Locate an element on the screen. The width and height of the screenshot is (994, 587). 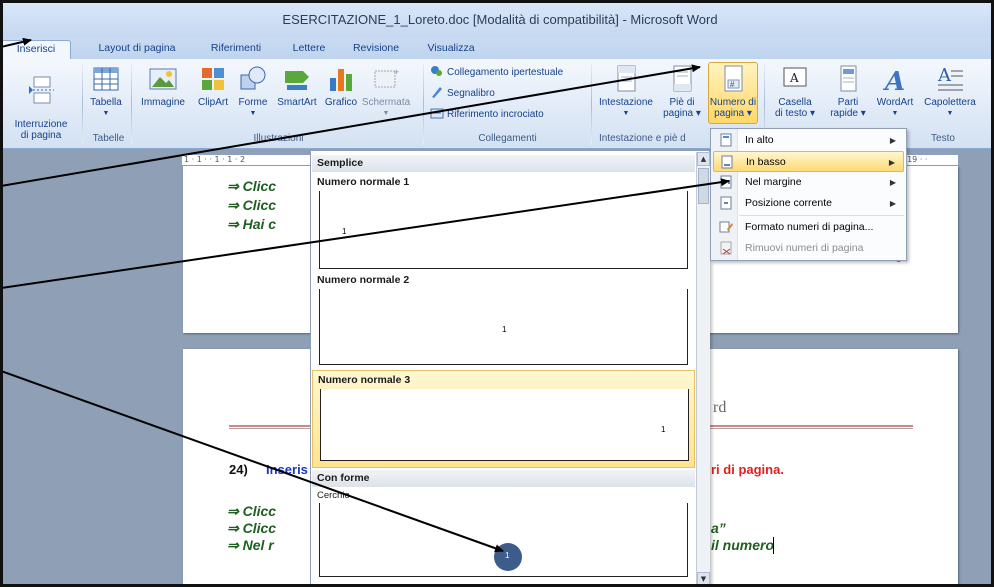
group-label-testo: Testo is located at coordinates (943, 138).